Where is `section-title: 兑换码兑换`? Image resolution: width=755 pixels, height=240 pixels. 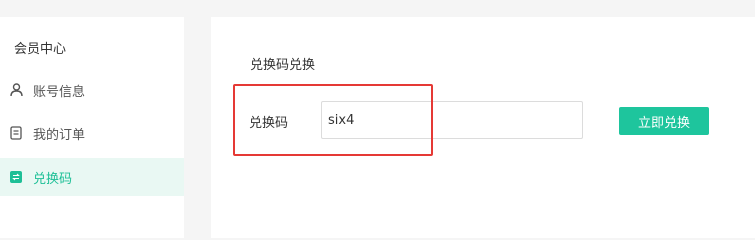 section-title: 兑换码兑换 is located at coordinates (283, 65).